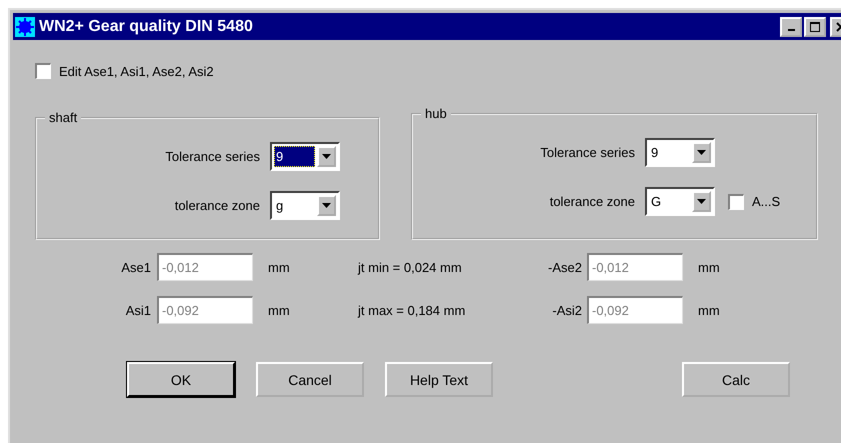 The height and width of the screenshot is (443, 841). Describe the element at coordinates (181, 379) in the screenshot. I see `dialog-button: OK` at that location.